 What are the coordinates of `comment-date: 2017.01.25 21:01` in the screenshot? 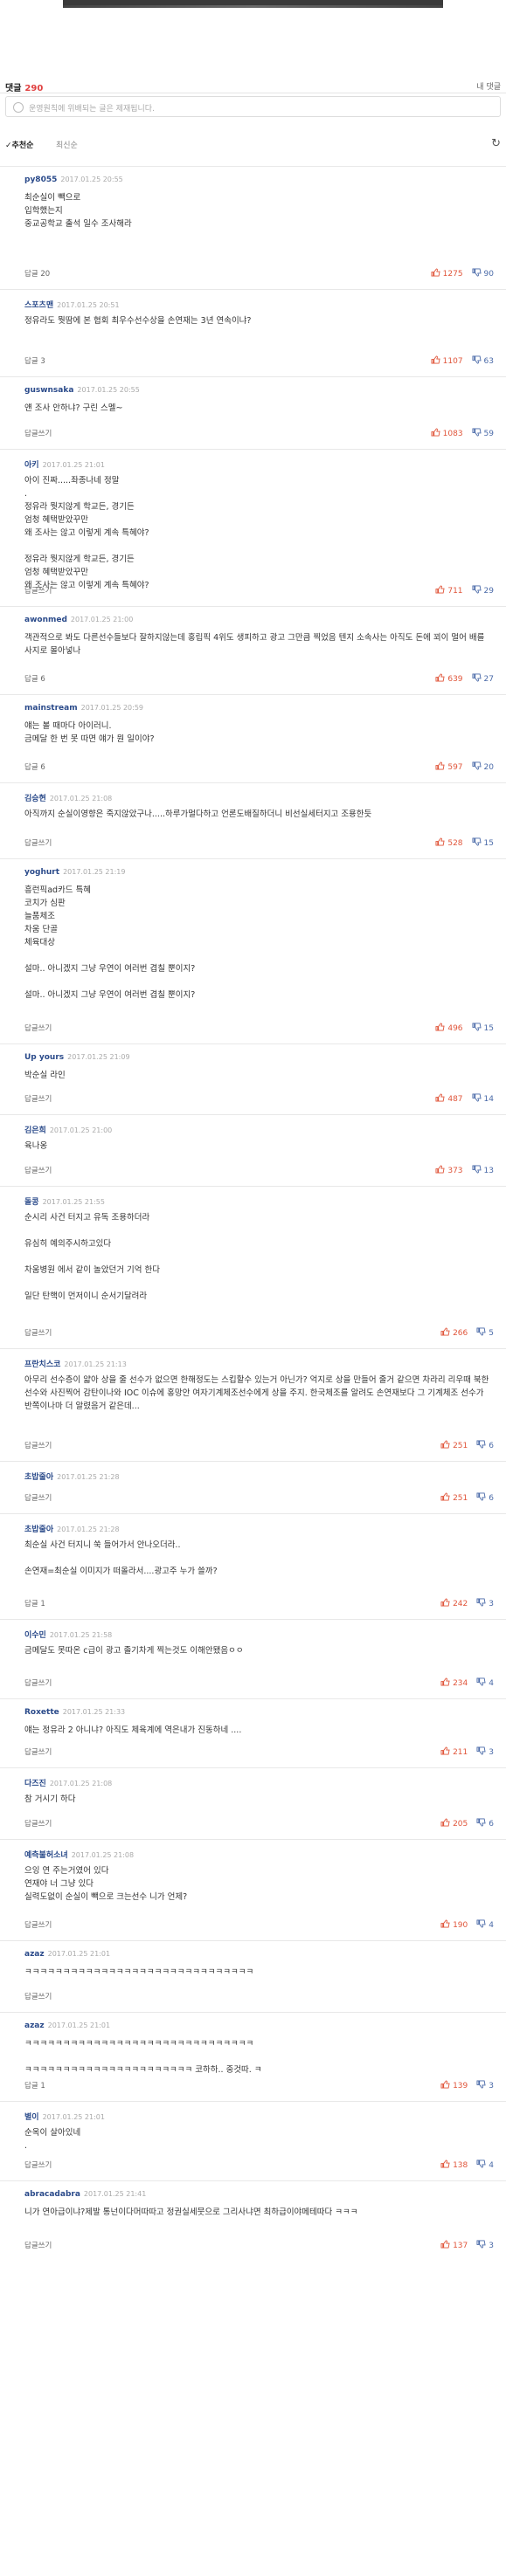 It's located at (74, 465).